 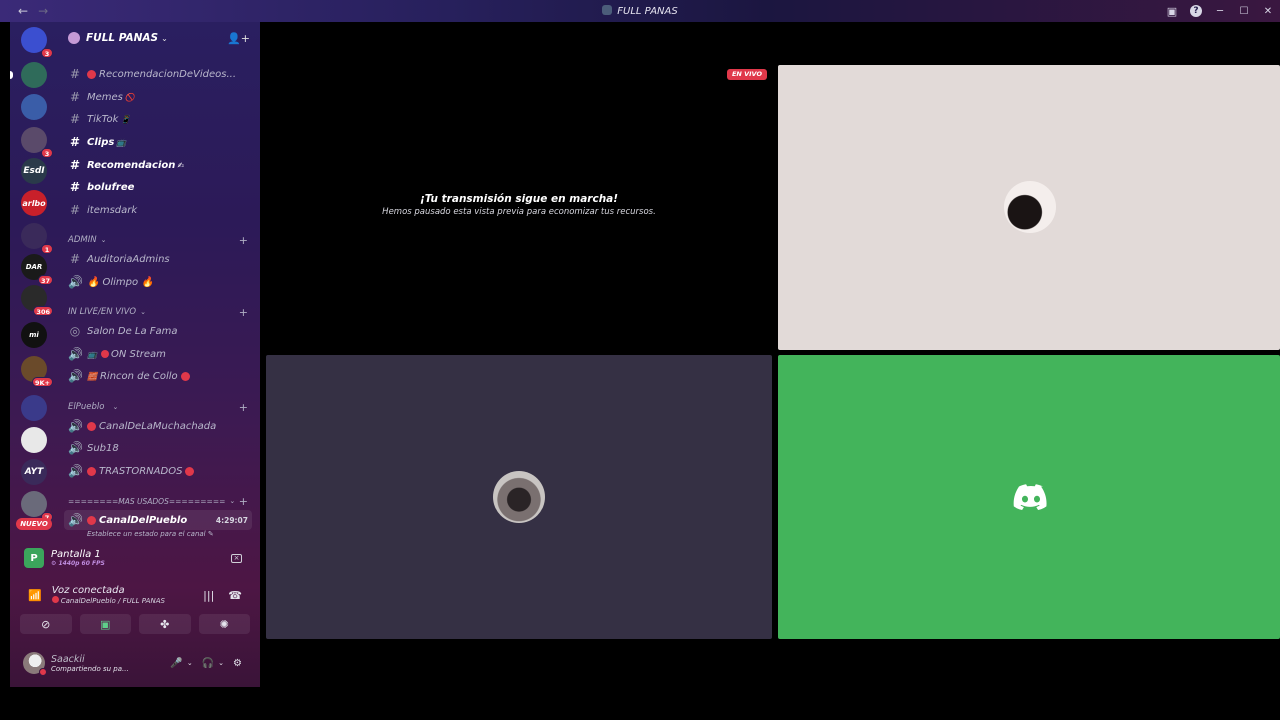 What do you see at coordinates (34, 335) in the screenshot?
I see `server-icon: mi` at bounding box center [34, 335].